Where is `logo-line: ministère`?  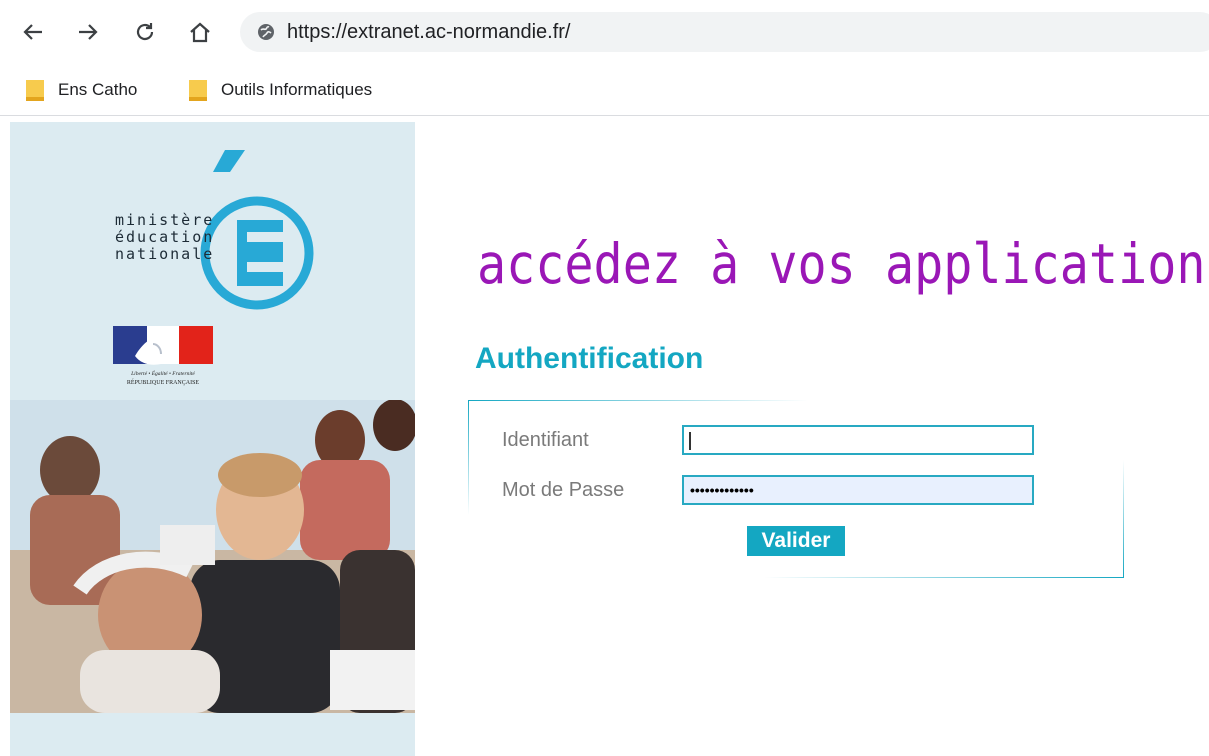 logo-line: ministère is located at coordinates (165, 220).